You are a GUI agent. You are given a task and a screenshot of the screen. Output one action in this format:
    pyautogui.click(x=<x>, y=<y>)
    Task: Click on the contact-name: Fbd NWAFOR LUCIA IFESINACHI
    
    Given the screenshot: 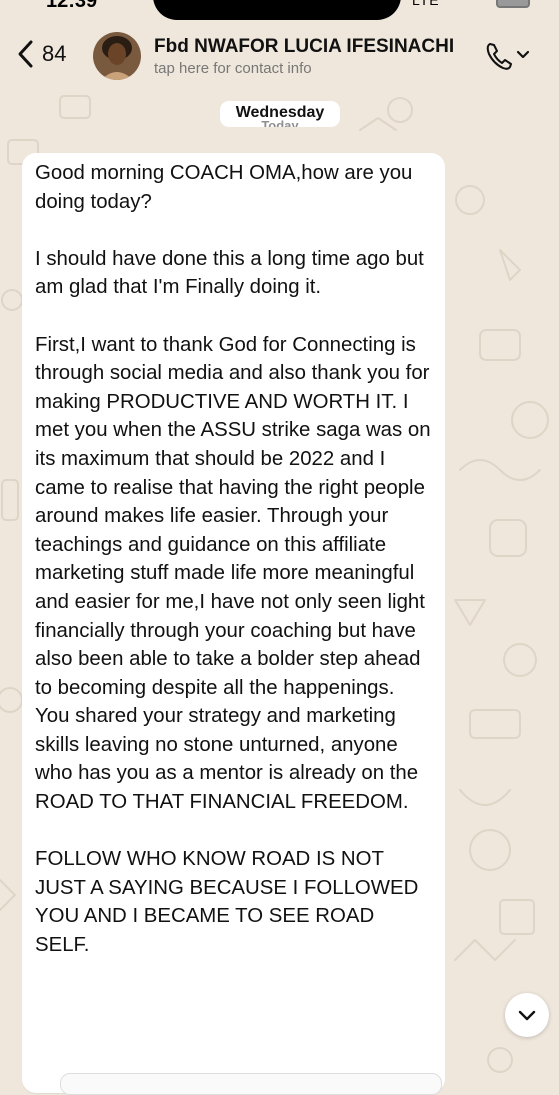 What is the action you would take?
    pyautogui.click(x=304, y=47)
    